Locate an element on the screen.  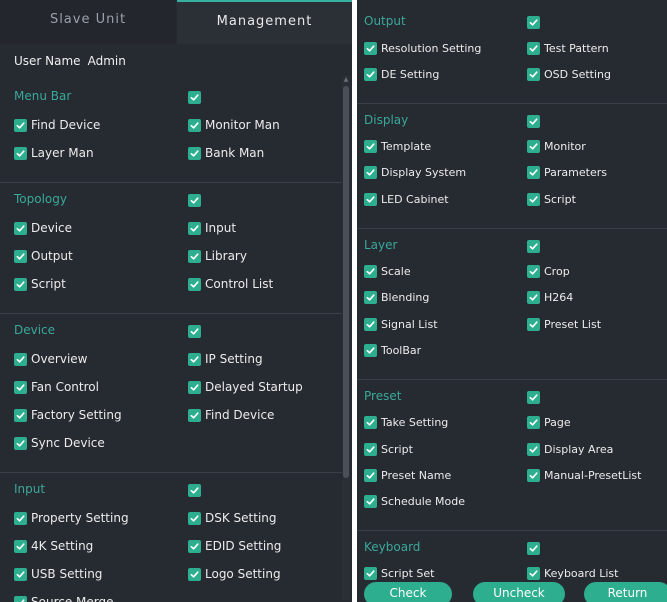
permission-item-ip-setting: IP Setting is located at coordinates (225, 359).